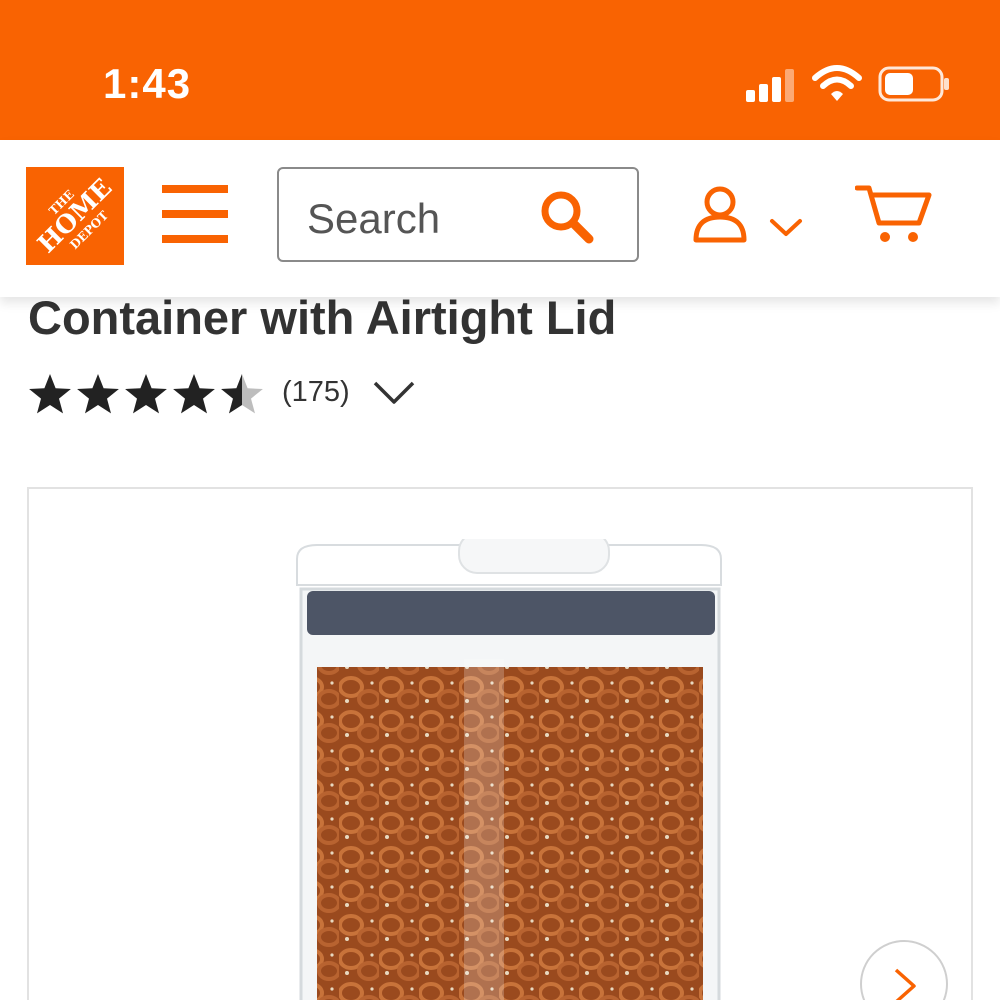 This screenshot has height=1000, width=1000. Describe the element at coordinates (567, 217) in the screenshot. I see `search-icon` at that location.